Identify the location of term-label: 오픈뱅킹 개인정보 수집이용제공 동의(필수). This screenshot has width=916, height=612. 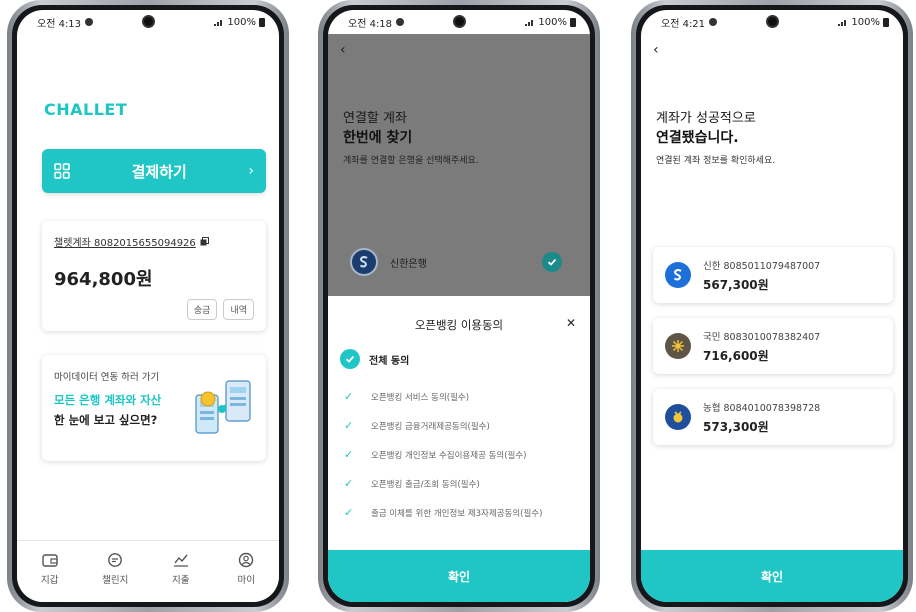
(449, 455).